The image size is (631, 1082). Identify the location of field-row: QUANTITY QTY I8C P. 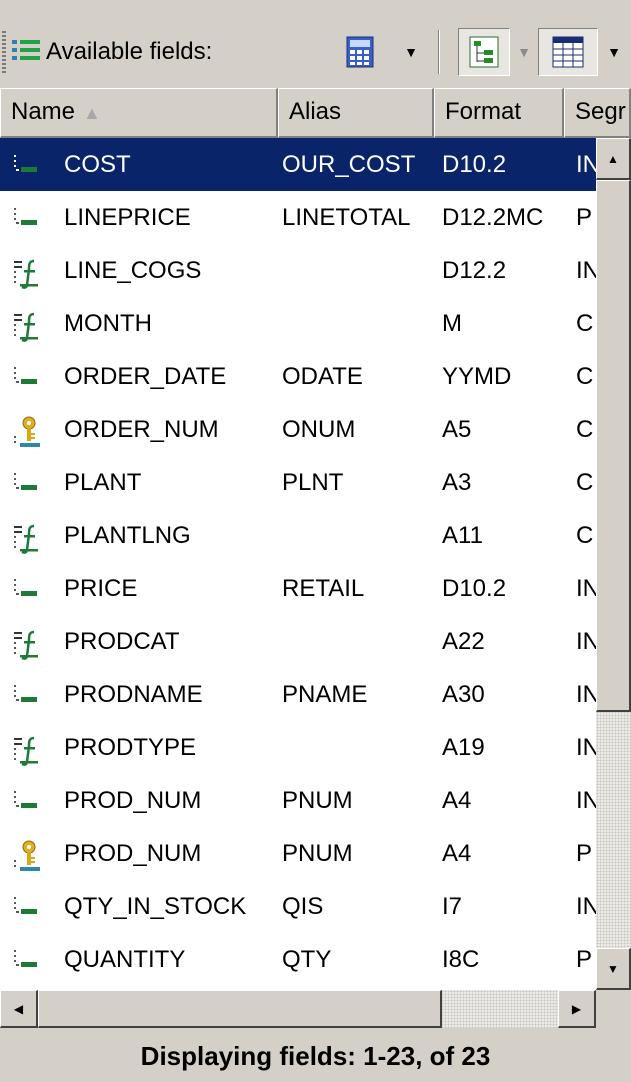
(298, 959).